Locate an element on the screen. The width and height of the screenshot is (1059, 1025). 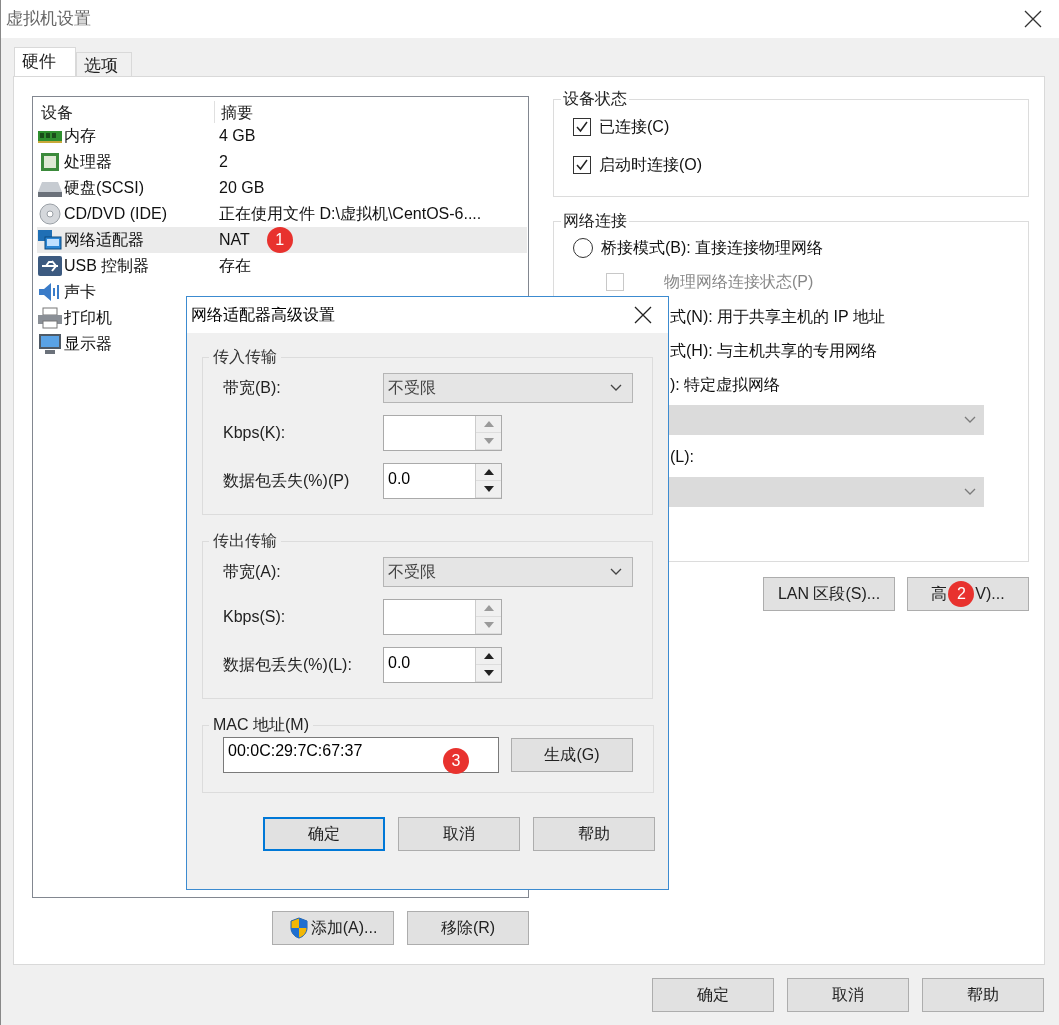
checkbox-label: 已连接(C) is located at coordinates (634, 127).